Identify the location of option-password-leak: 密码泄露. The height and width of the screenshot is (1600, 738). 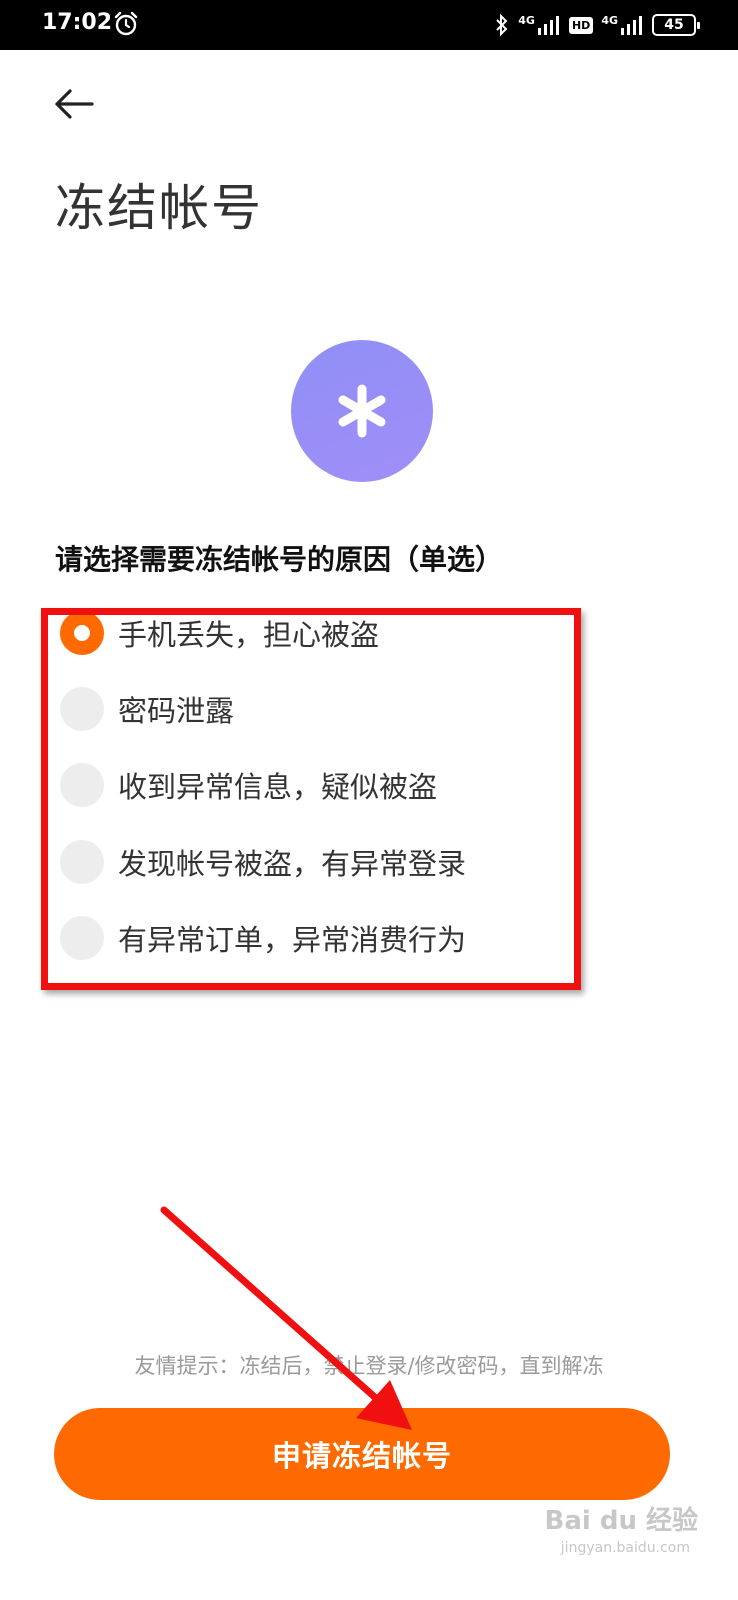
(147, 709).